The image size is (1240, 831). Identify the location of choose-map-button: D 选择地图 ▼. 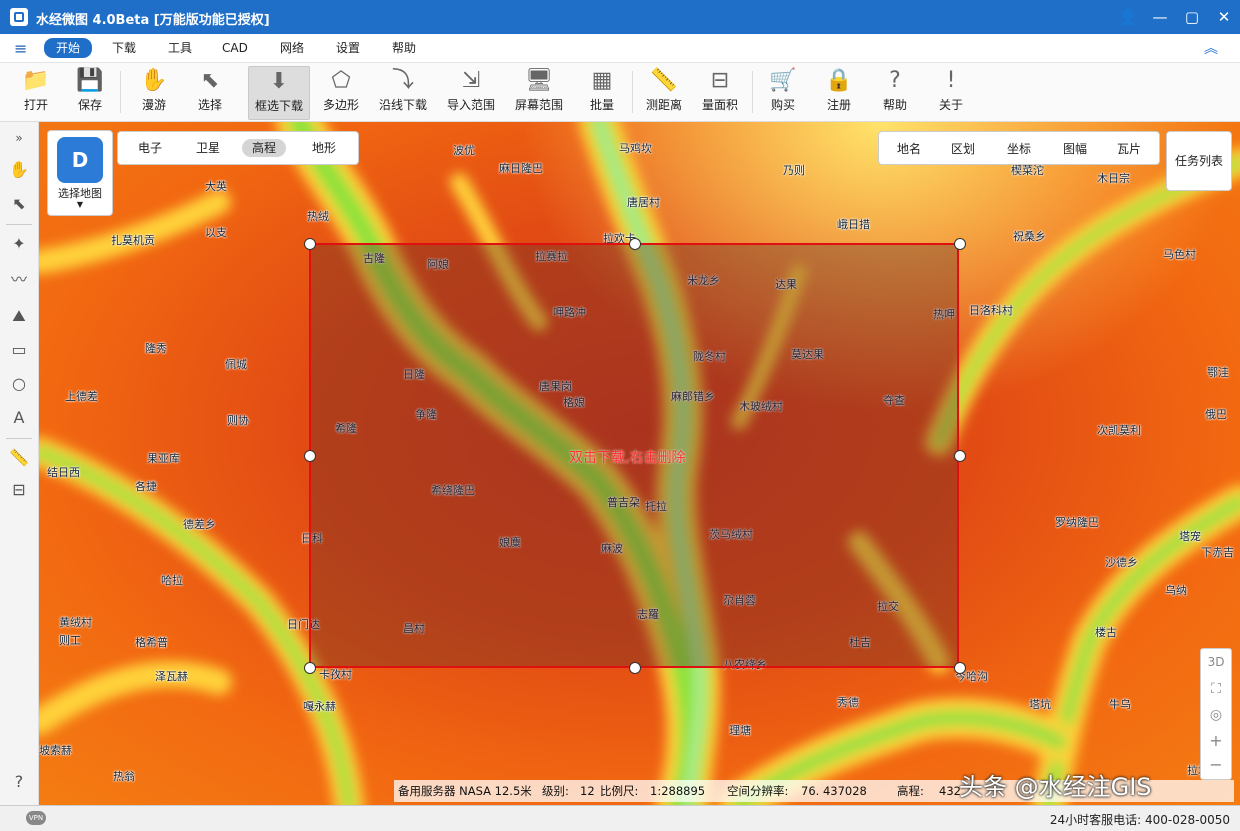
(80, 173).